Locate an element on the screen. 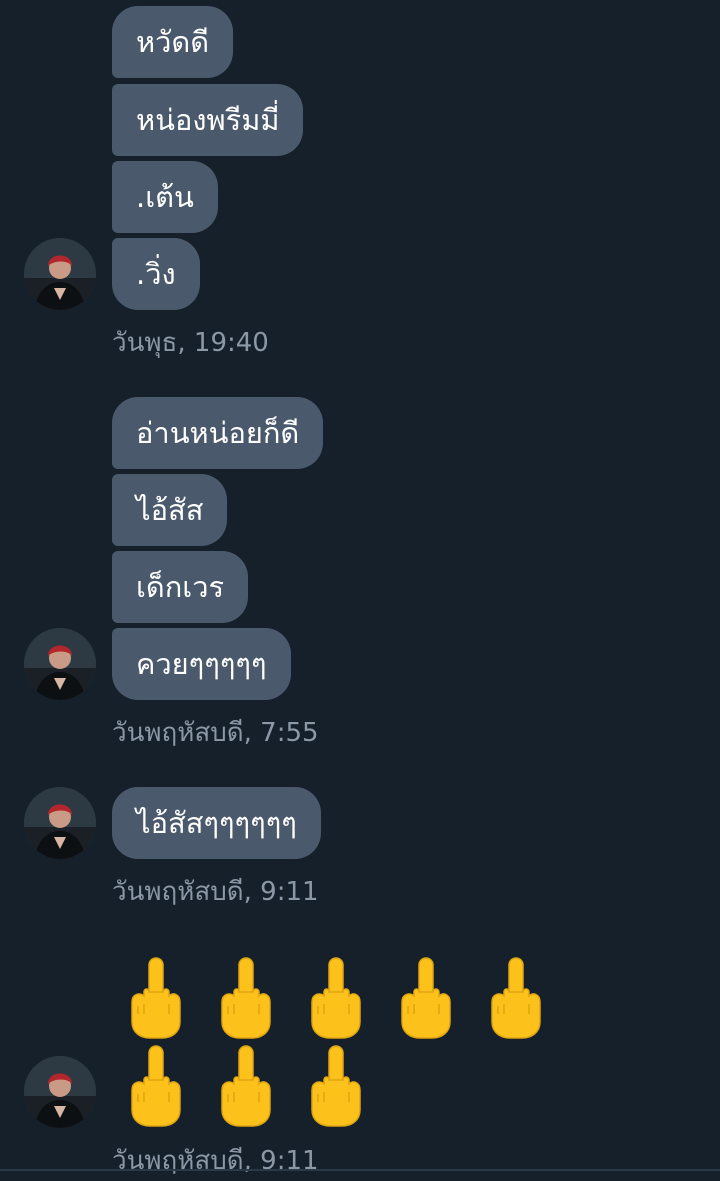 This screenshot has height=1181, width=720. message-timestamp: วันพุธ, 19:40 is located at coordinates (190, 343).